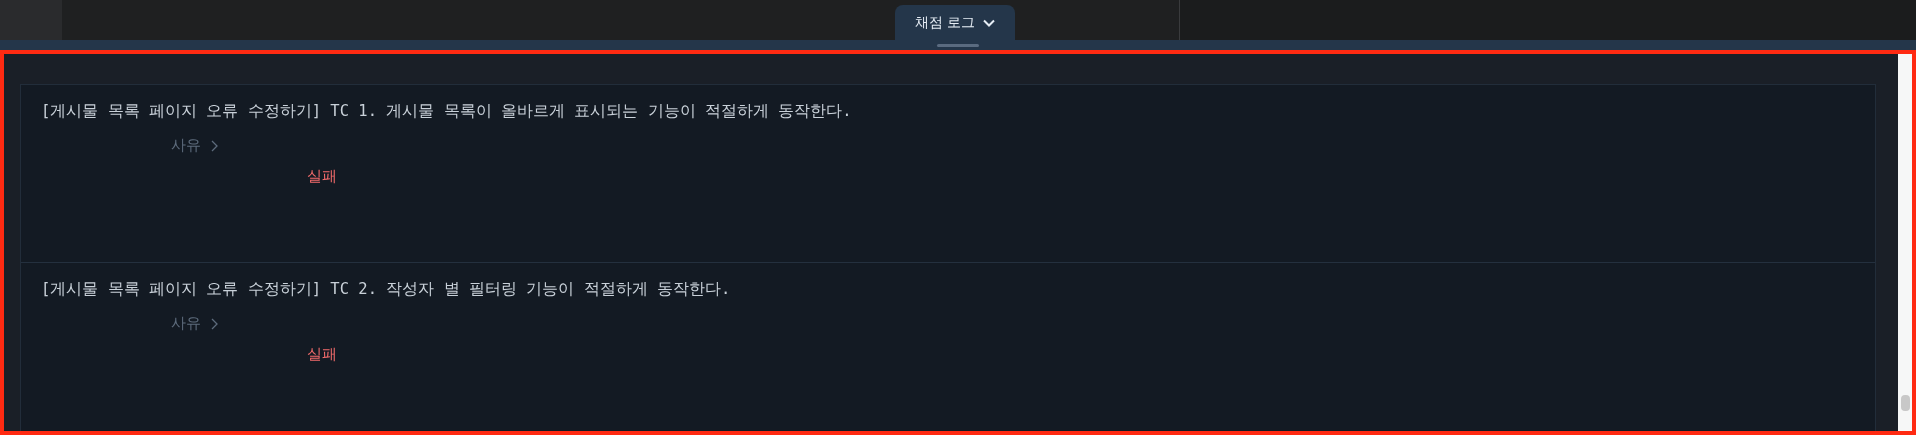 Image resolution: width=1916 pixels, height=435 pixels. Describe the element at coordinates (1905, 403) in the screenshot. I see `scrollbar-thumb` at that location.